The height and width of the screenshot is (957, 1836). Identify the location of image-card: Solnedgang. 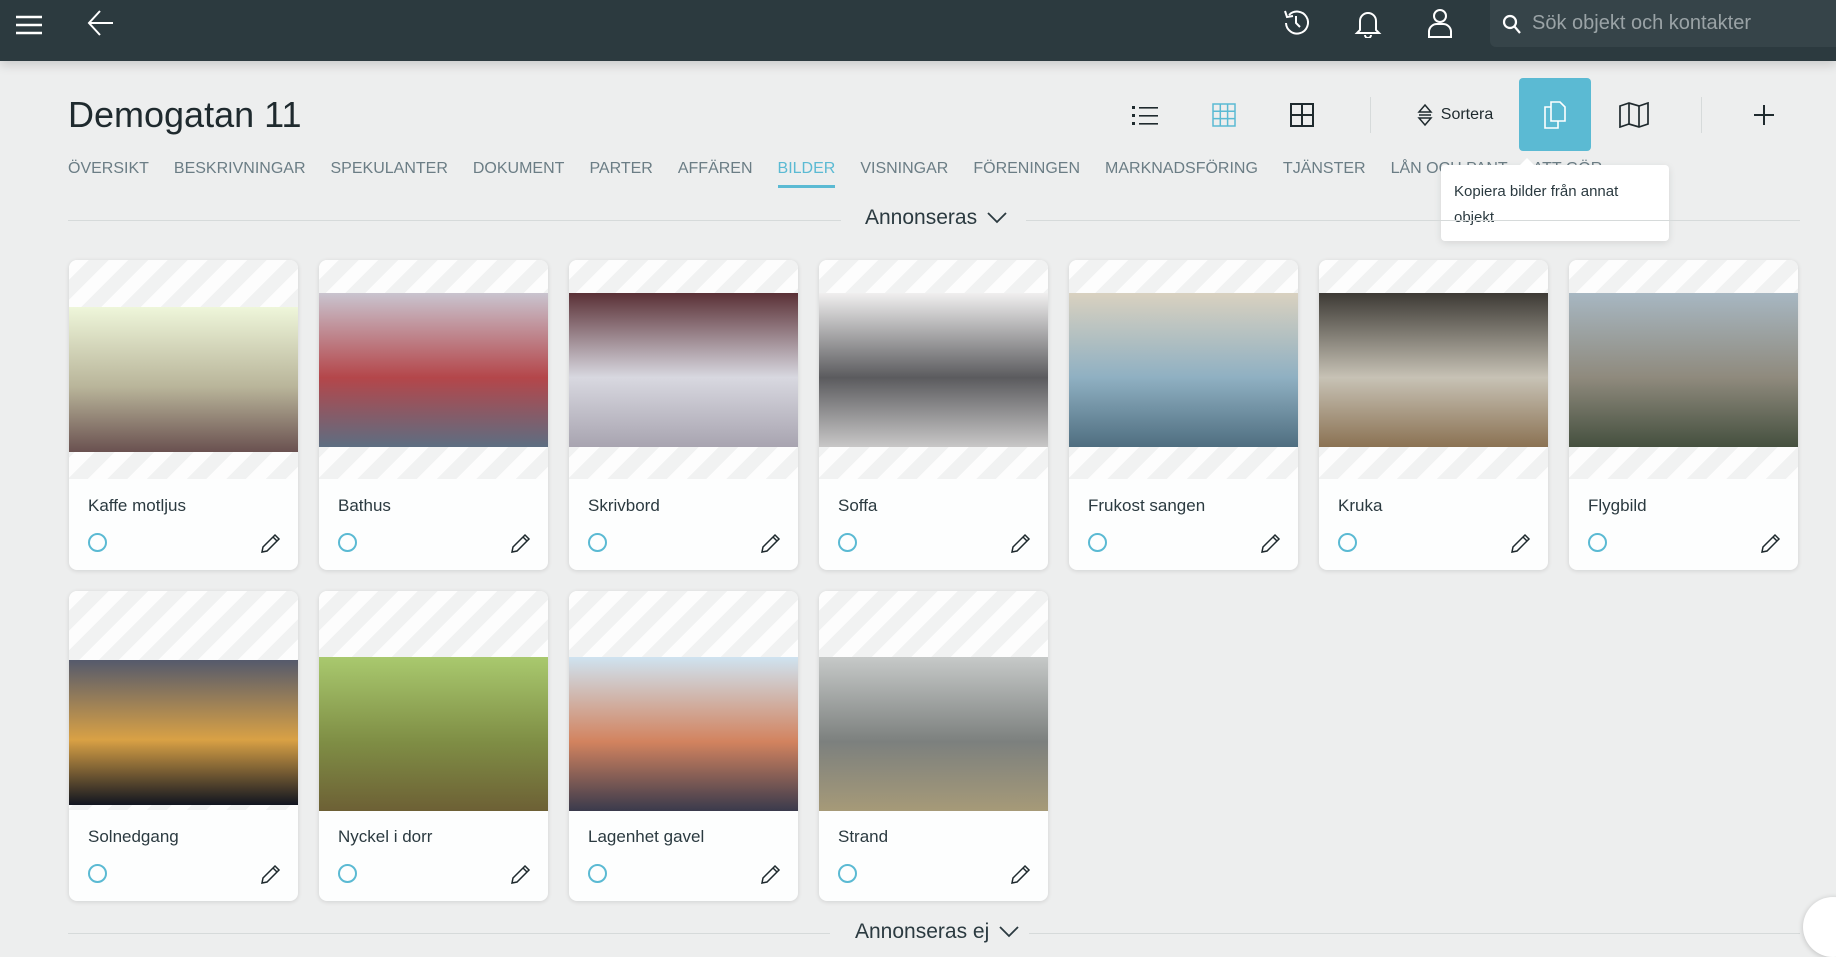
(183, 746).